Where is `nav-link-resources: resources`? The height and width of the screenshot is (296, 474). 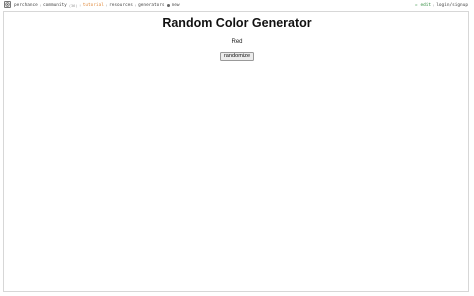 nav-link-resources: resources is located at coordinates (121, 5).